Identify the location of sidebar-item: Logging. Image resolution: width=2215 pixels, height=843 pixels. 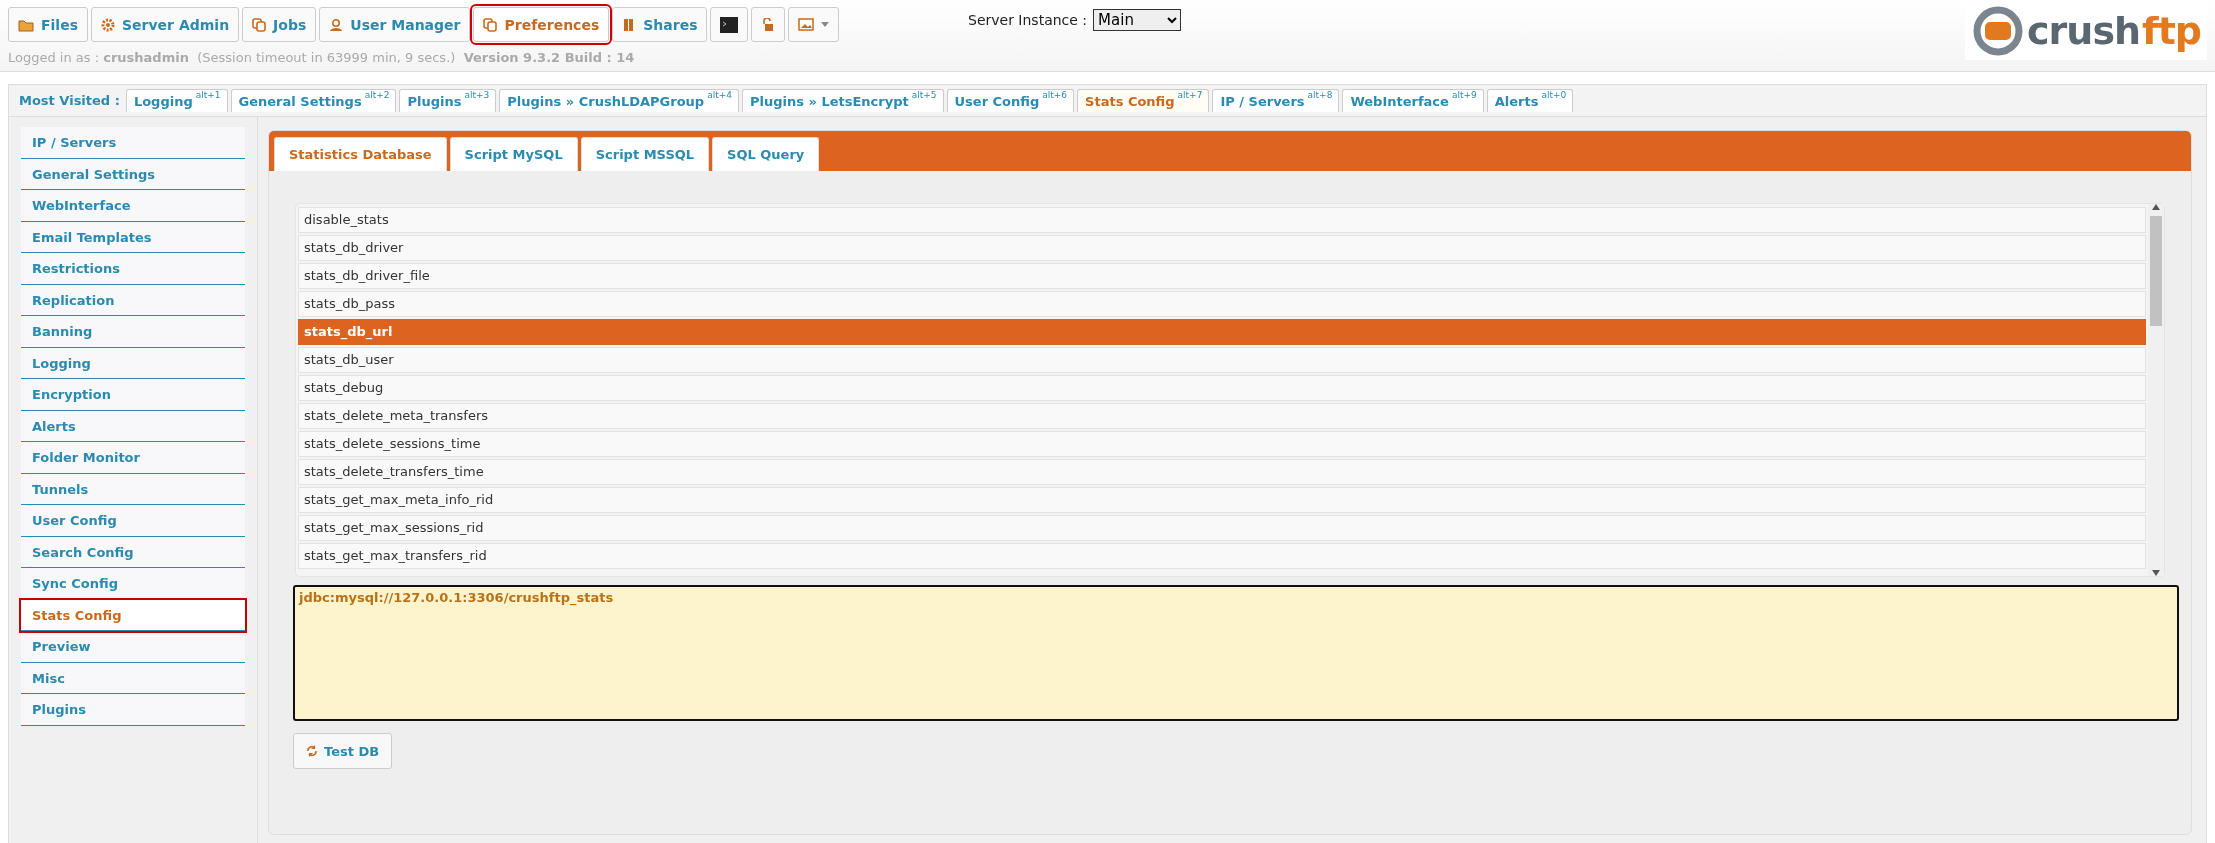
(133, 363).